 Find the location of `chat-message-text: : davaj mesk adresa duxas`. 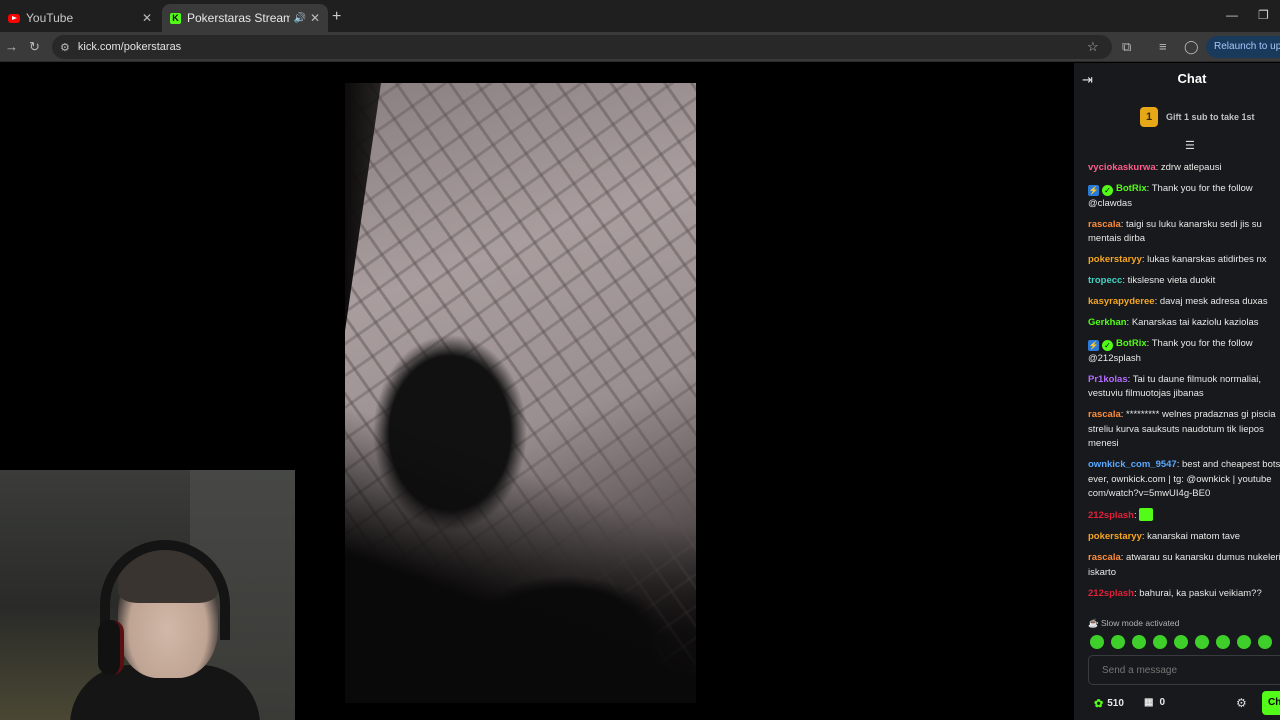

chat-message-text: : davaj mesk adresa duxas is located at coordinates (1211, 301).